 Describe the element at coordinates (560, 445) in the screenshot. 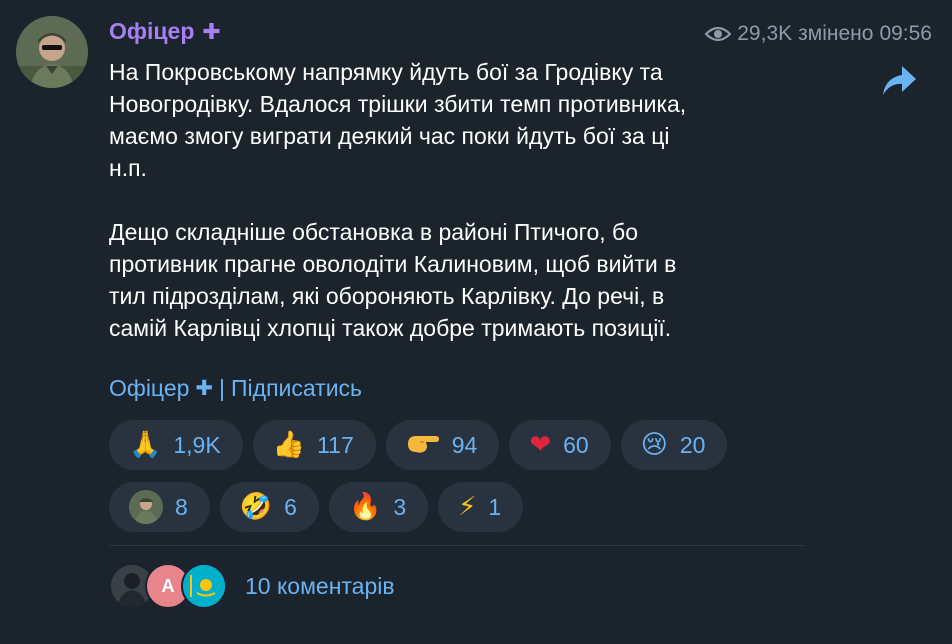

I see `reaction-heart: ❤ 60` at that location.